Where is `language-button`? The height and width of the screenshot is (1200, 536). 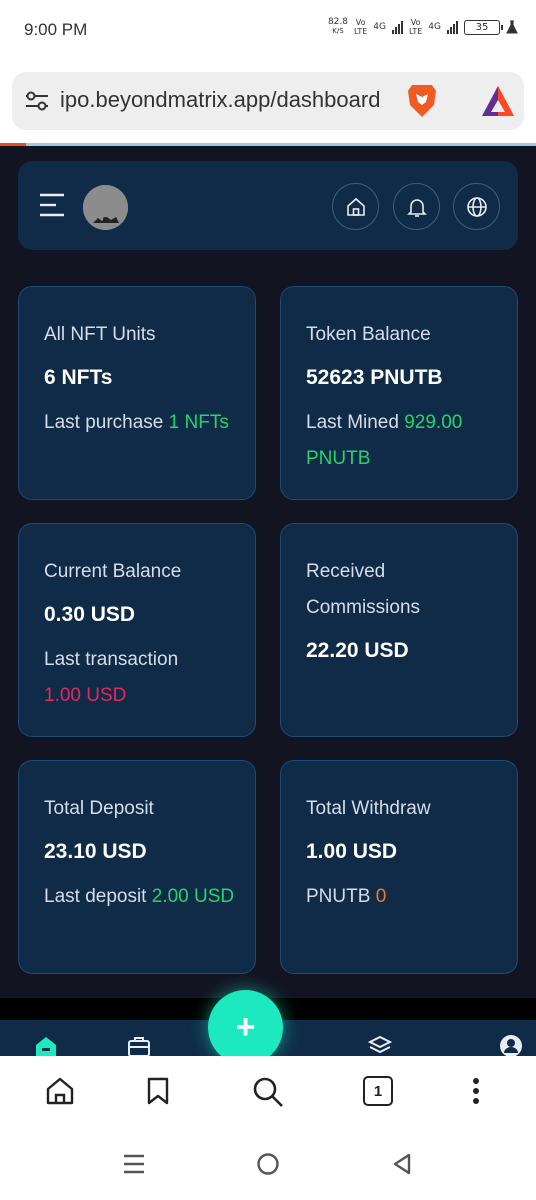
language-button is located at coordinates (476, 206).